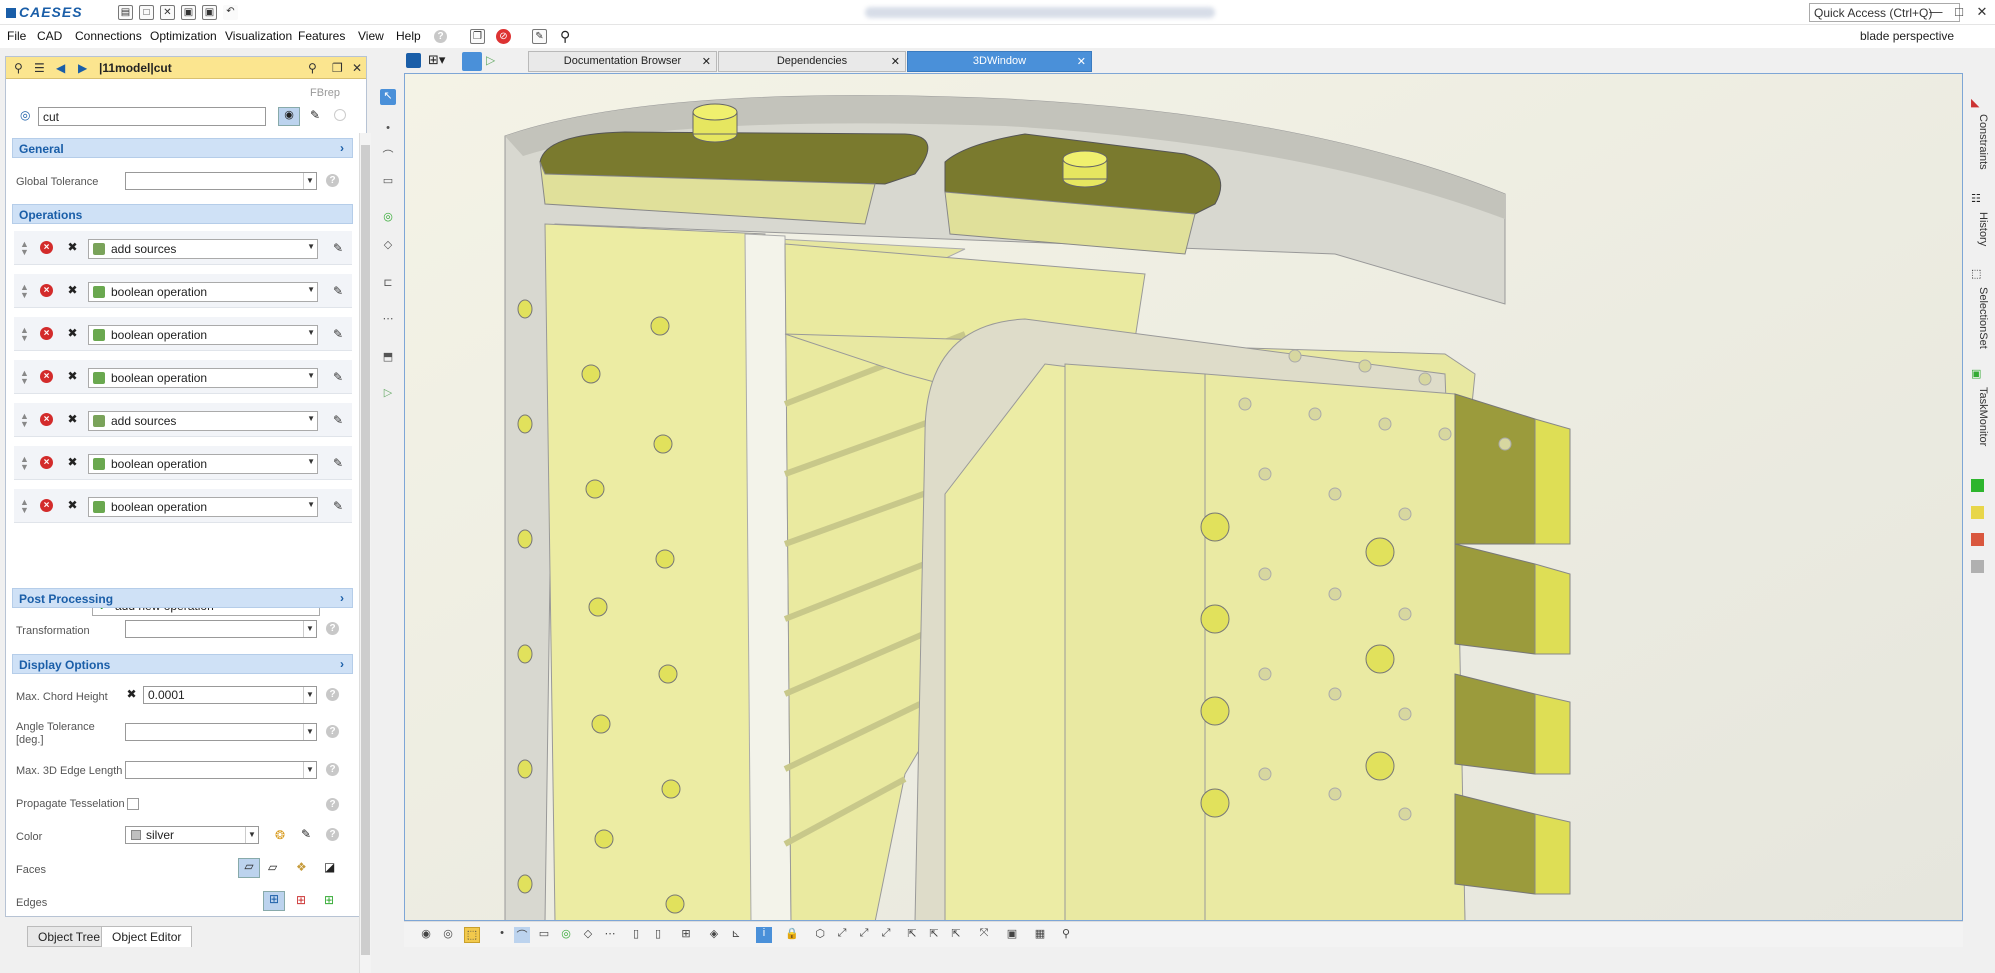 The image size is (1995, 973). I want to click on close-project-icon: ✕, so click(167, 12).